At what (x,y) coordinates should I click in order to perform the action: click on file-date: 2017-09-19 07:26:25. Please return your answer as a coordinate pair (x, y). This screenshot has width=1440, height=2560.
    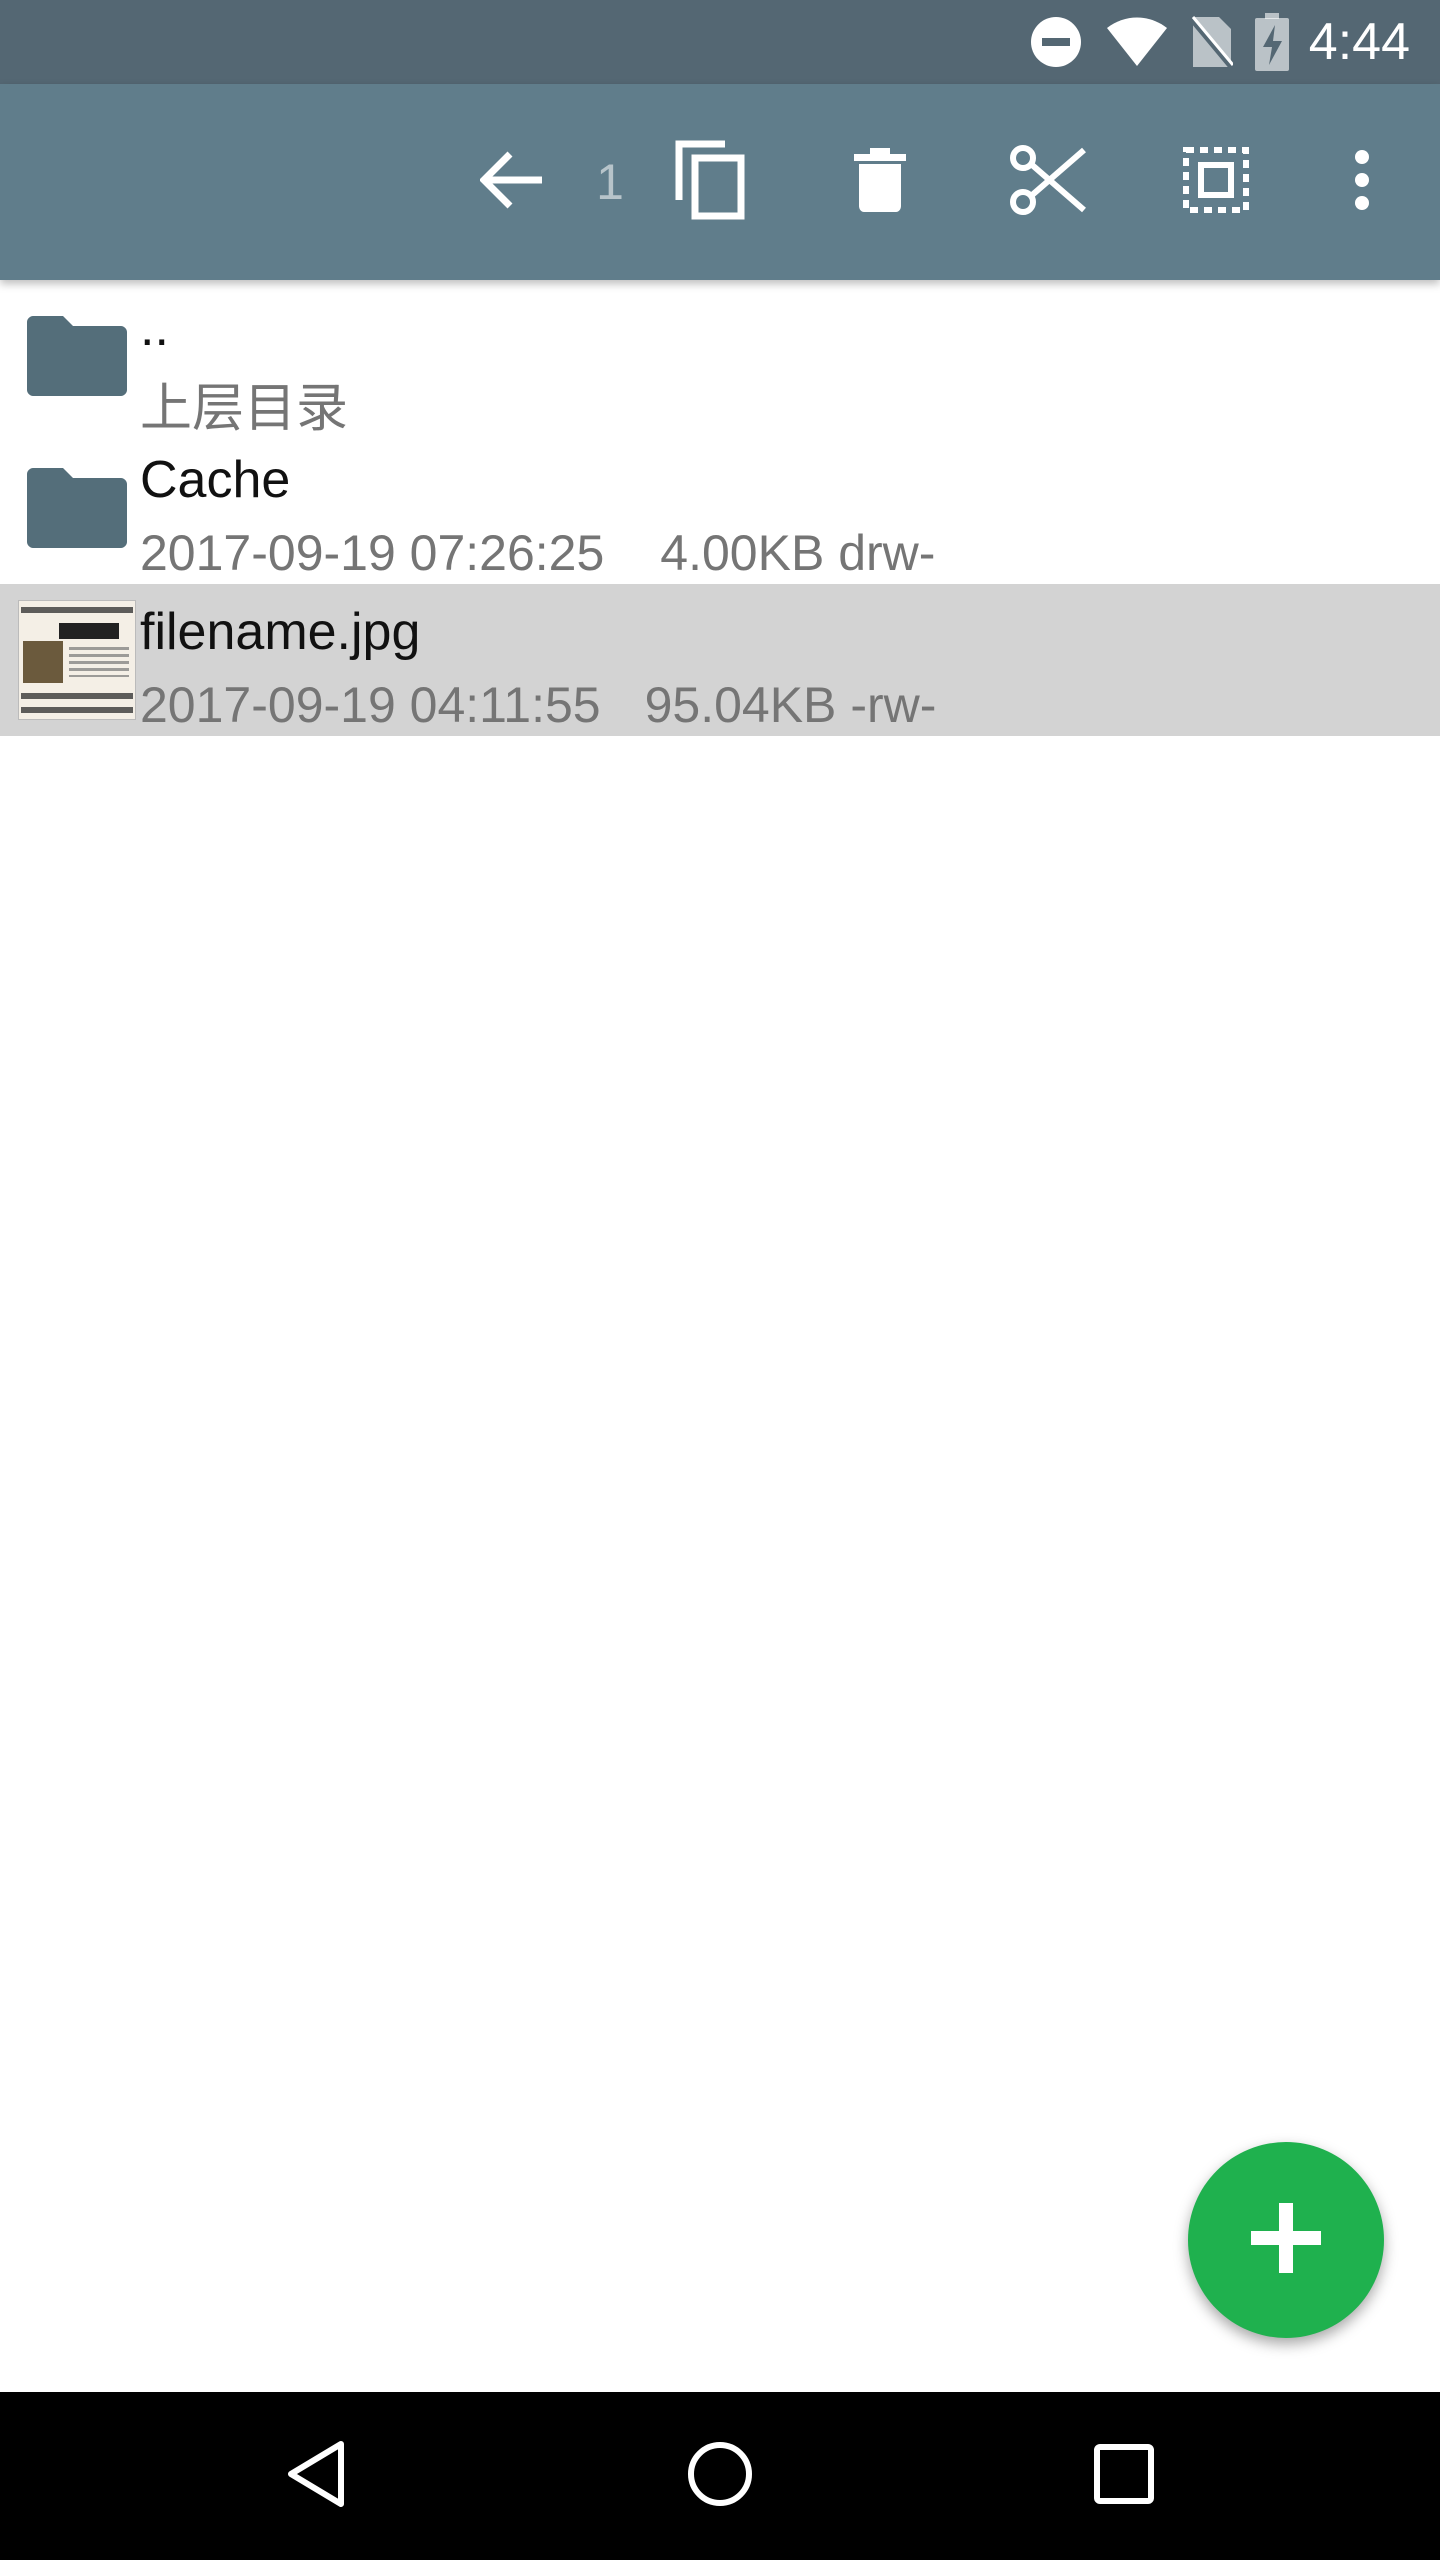
    Looking at the image, I should click on (372, 553).